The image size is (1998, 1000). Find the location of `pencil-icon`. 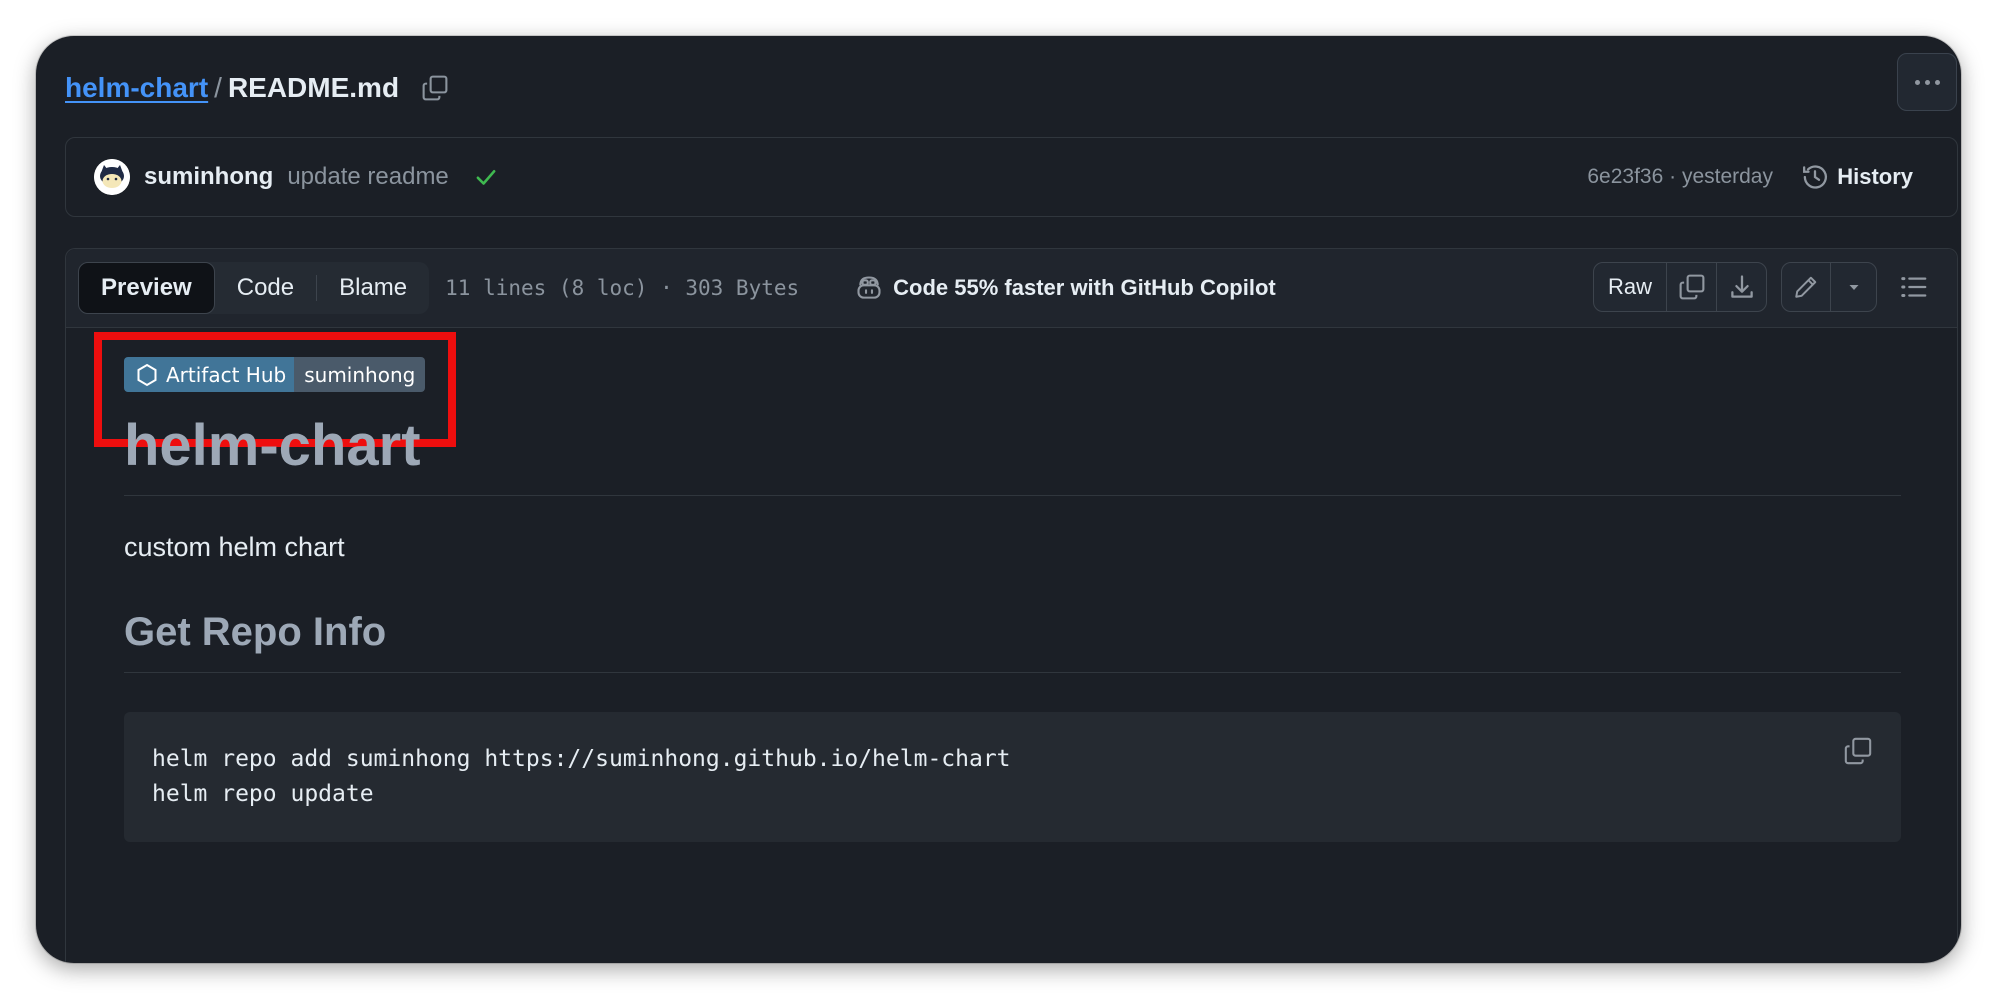

pencil-icon is located at coordinates (1806, 287).